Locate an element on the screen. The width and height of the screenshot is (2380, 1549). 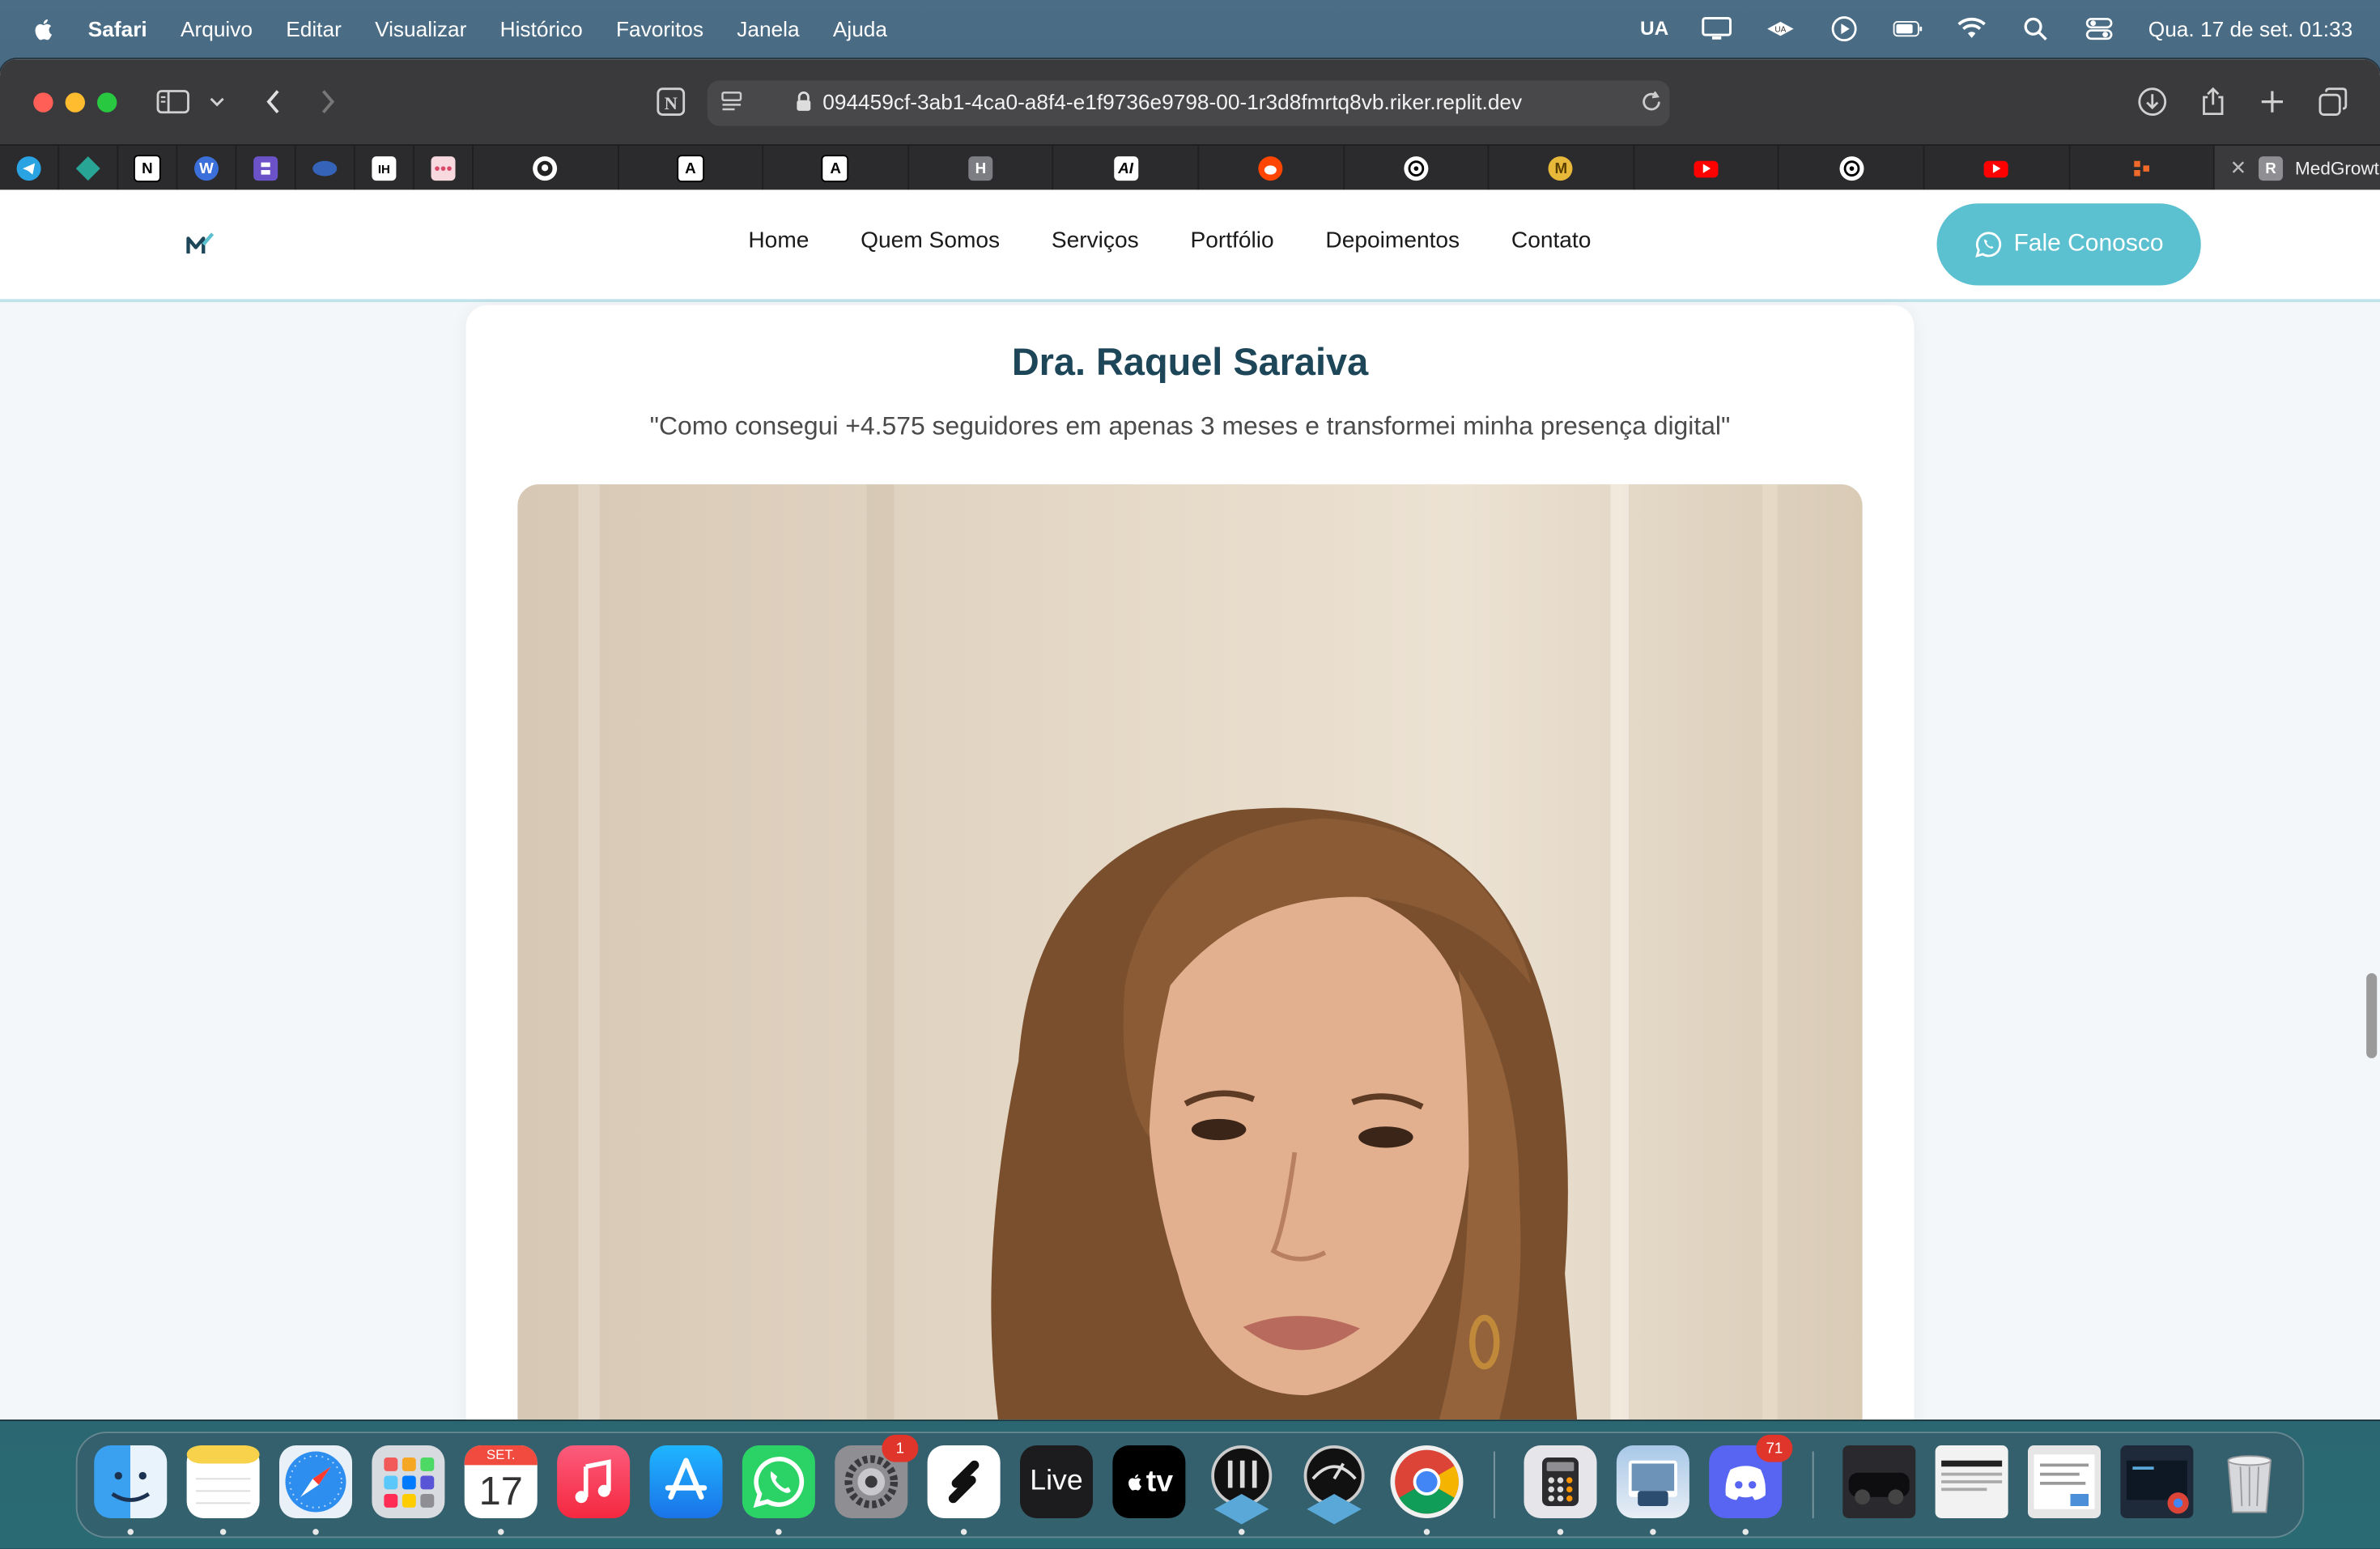
menu-ajuda: Ajuda is located at coordinates (860, 28).